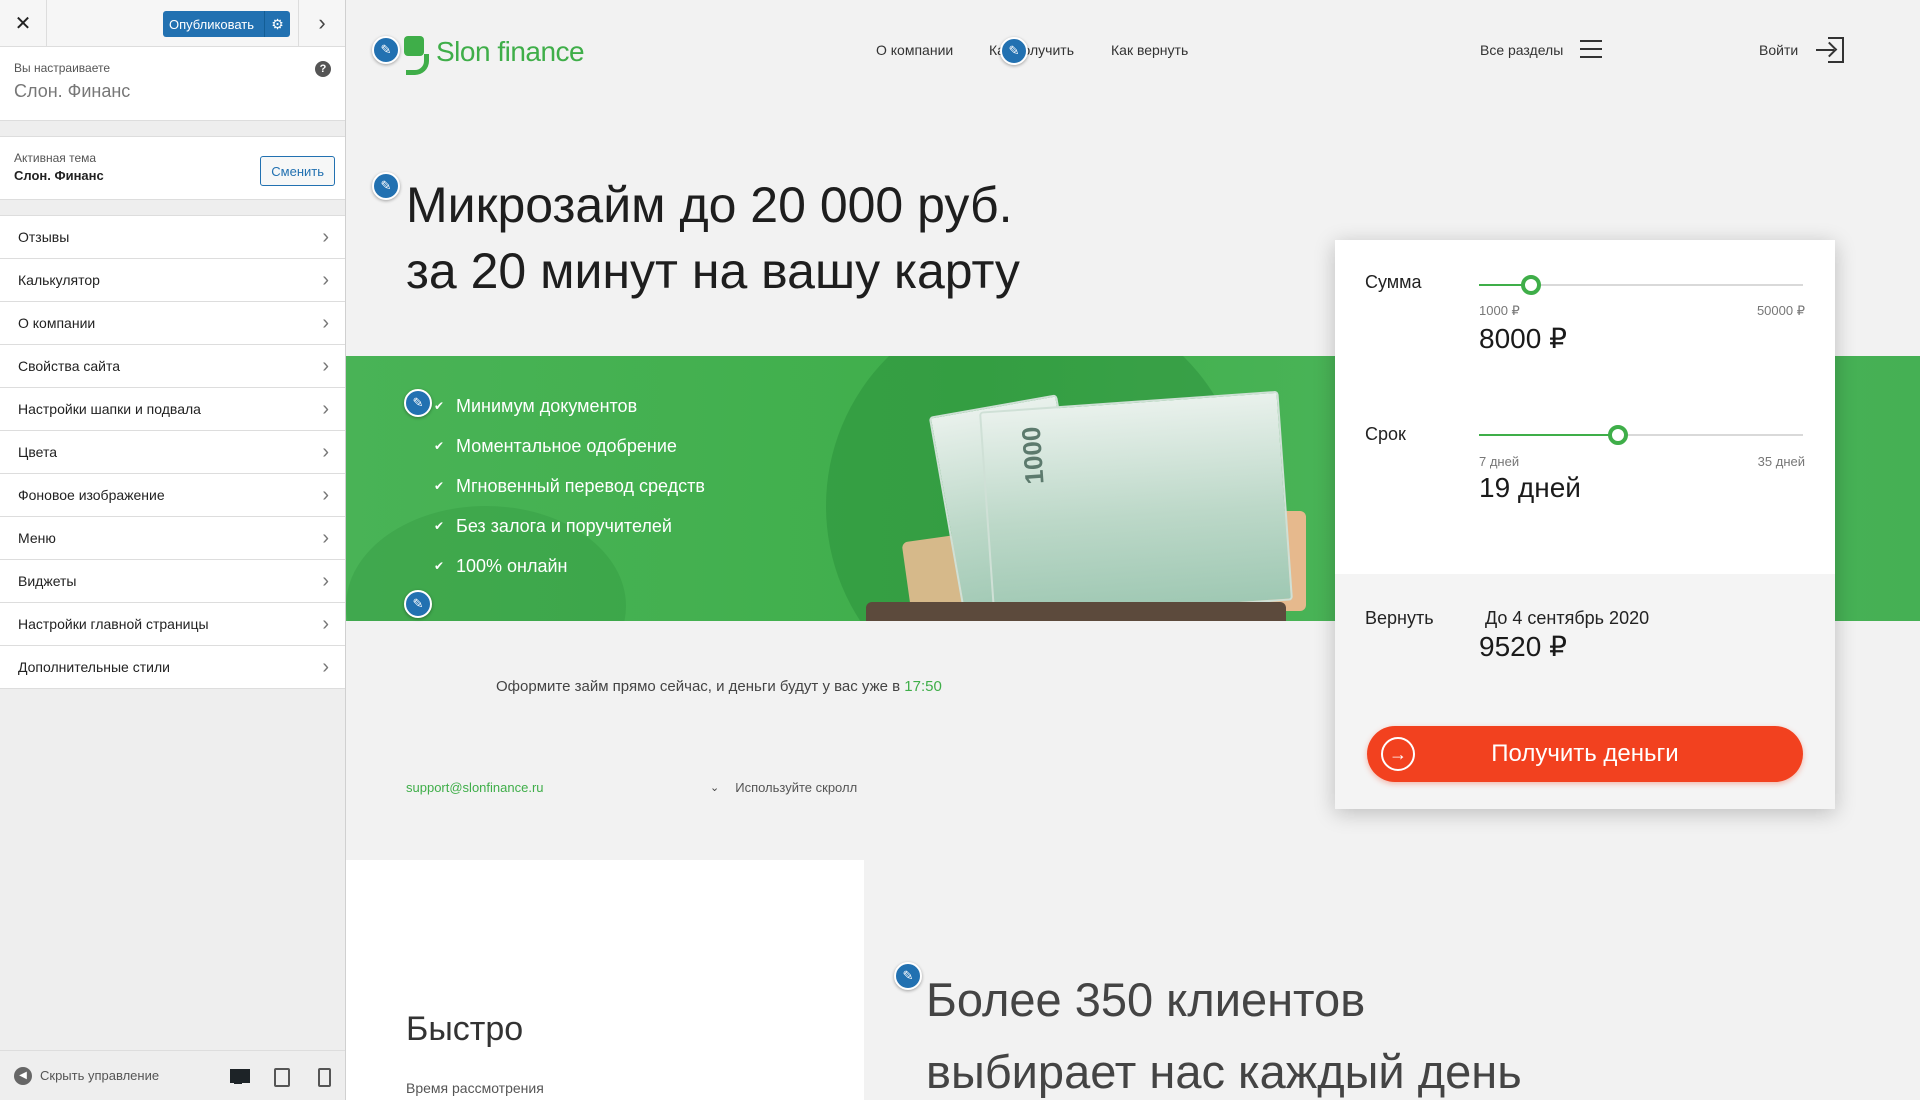 The width and height of the screenshot is (1920, 1100). I want to click on scroll-hint: ⌄ Используйте скролл, so click(783, 787).